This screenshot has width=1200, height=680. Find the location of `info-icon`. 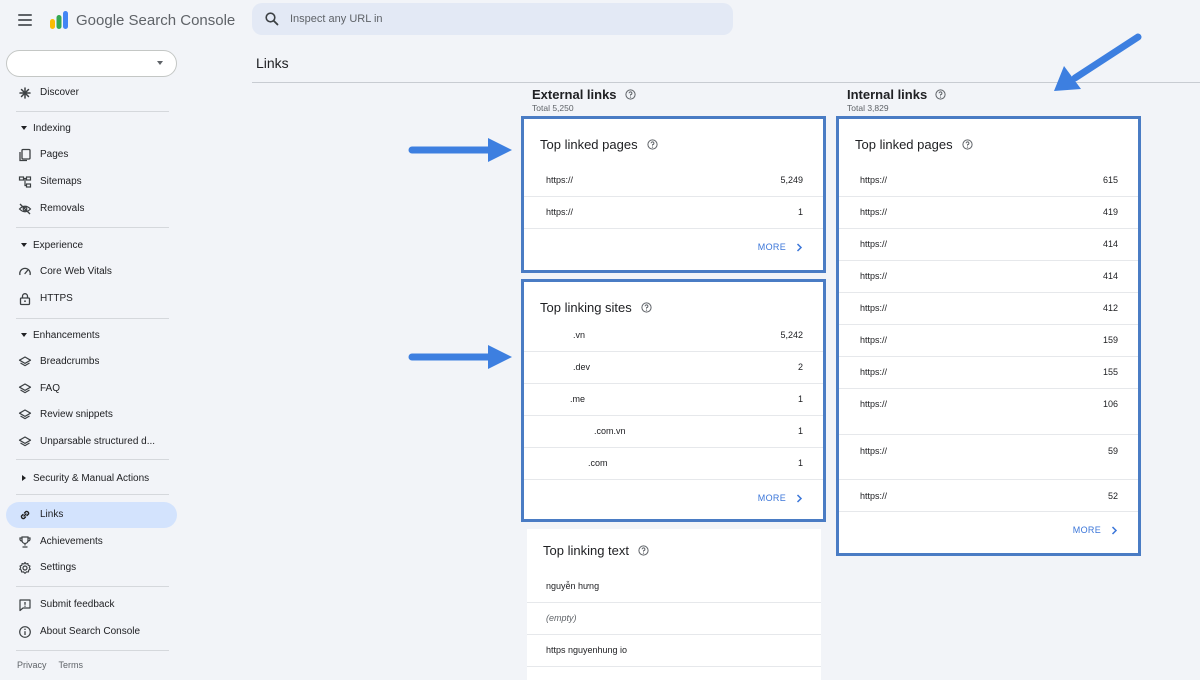

info-icon is located at coordinates (25, 632).